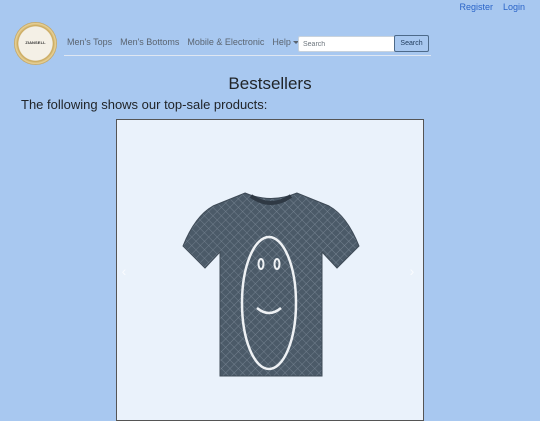 The image size is (540, 421). I want to click on logo-text: ZIANSELL, so click(35, 42).